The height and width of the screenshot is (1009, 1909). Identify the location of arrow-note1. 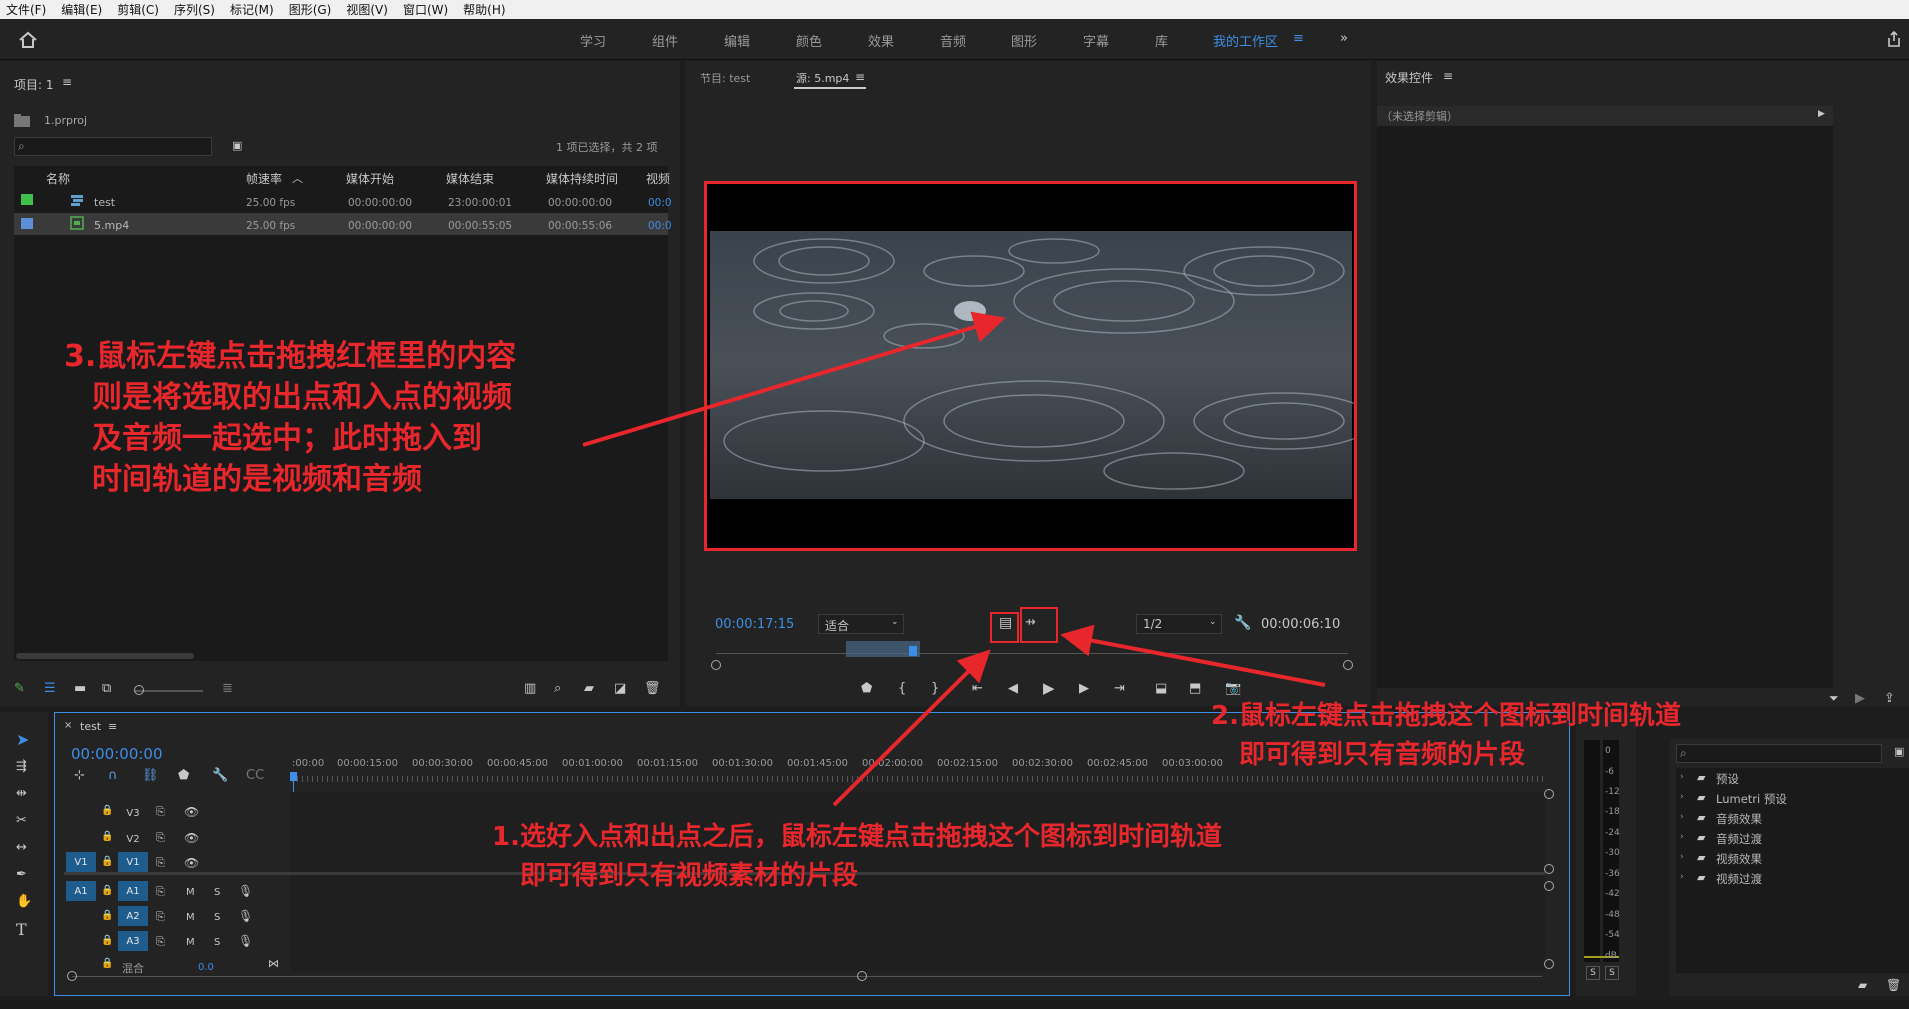
(911, 728).